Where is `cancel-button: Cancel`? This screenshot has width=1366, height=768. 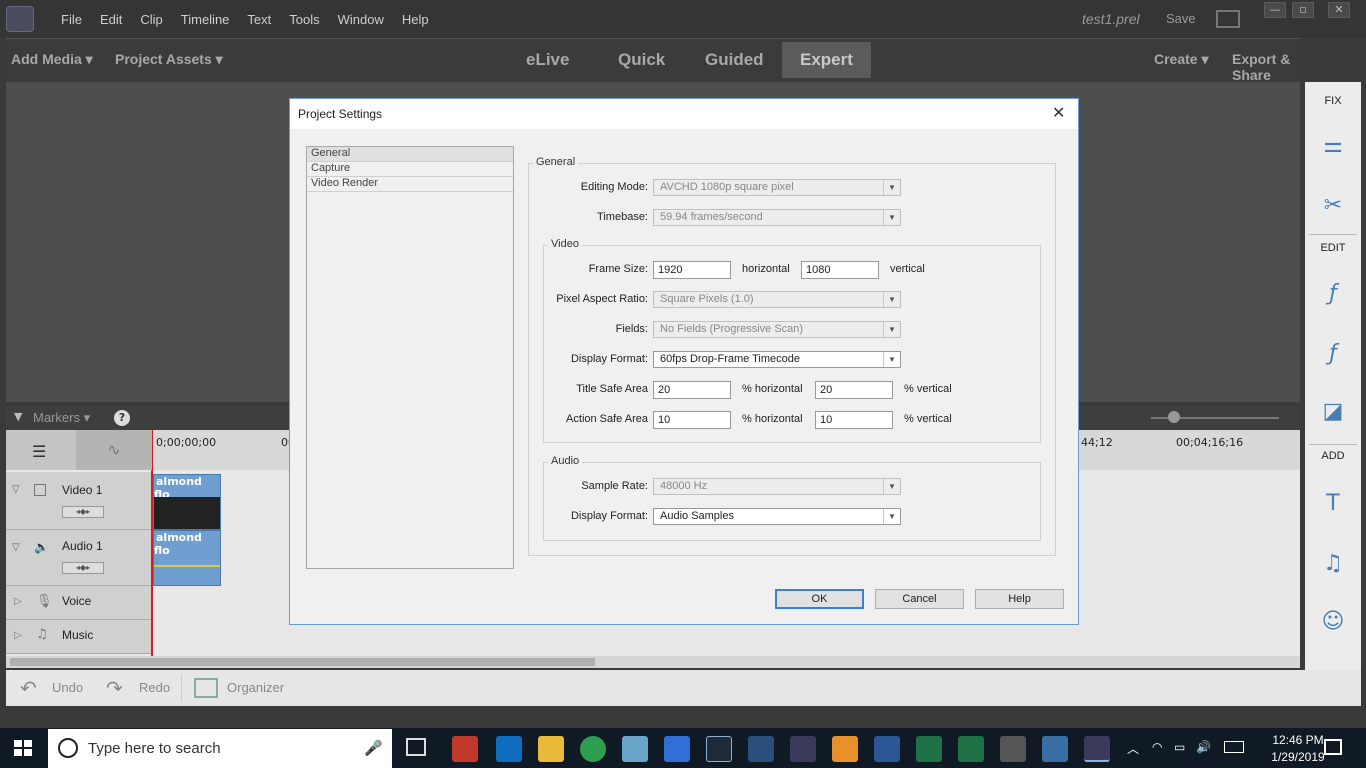 cancel-button: Cancel is located at coordinates (919, 599).